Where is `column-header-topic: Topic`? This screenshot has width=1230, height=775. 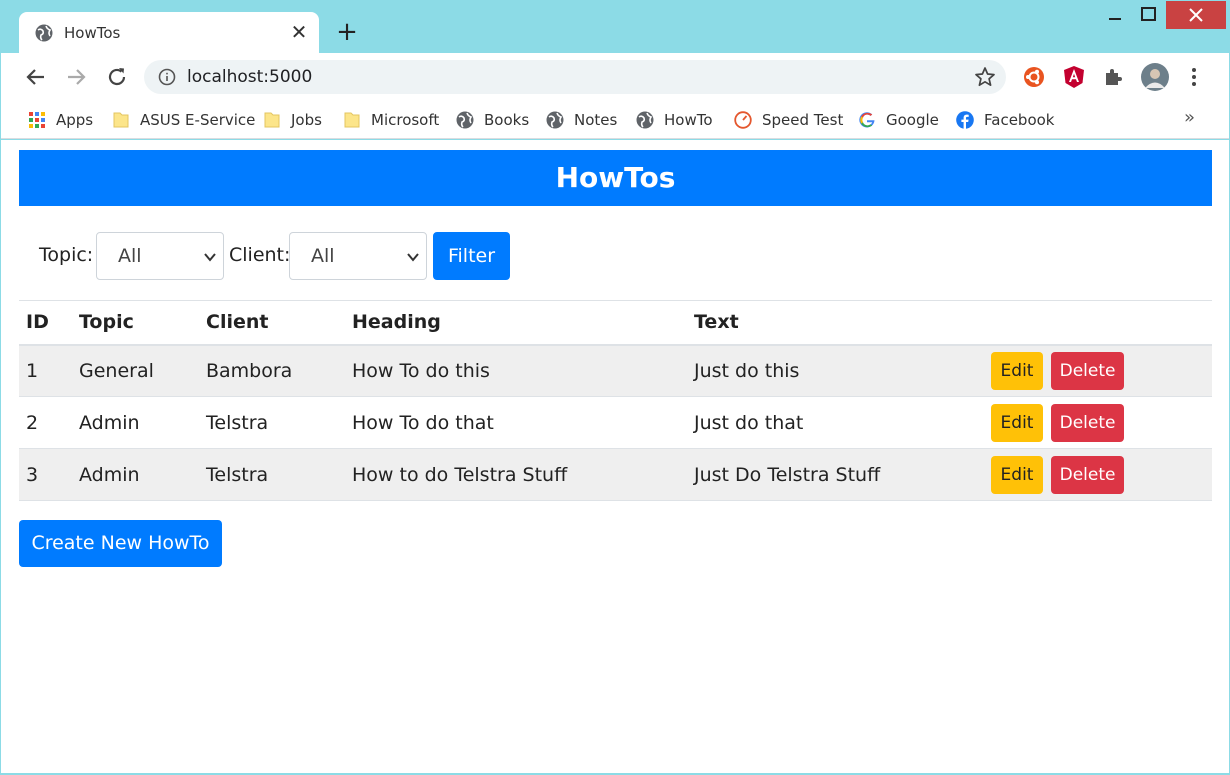 column-header-topic: Topic is located at coordinates (106, 322).